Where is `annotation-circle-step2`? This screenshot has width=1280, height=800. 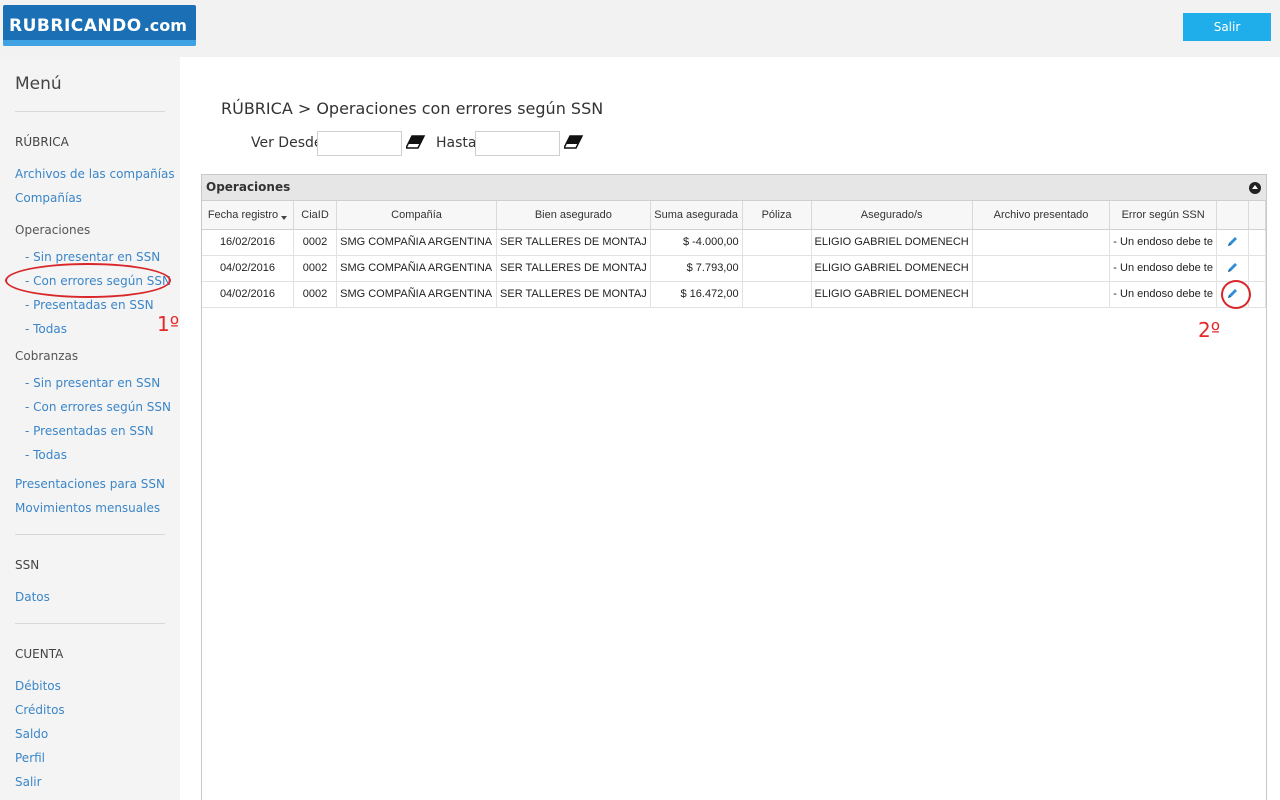 annotation-circle-step2 is located at coordinates (1236, 294).